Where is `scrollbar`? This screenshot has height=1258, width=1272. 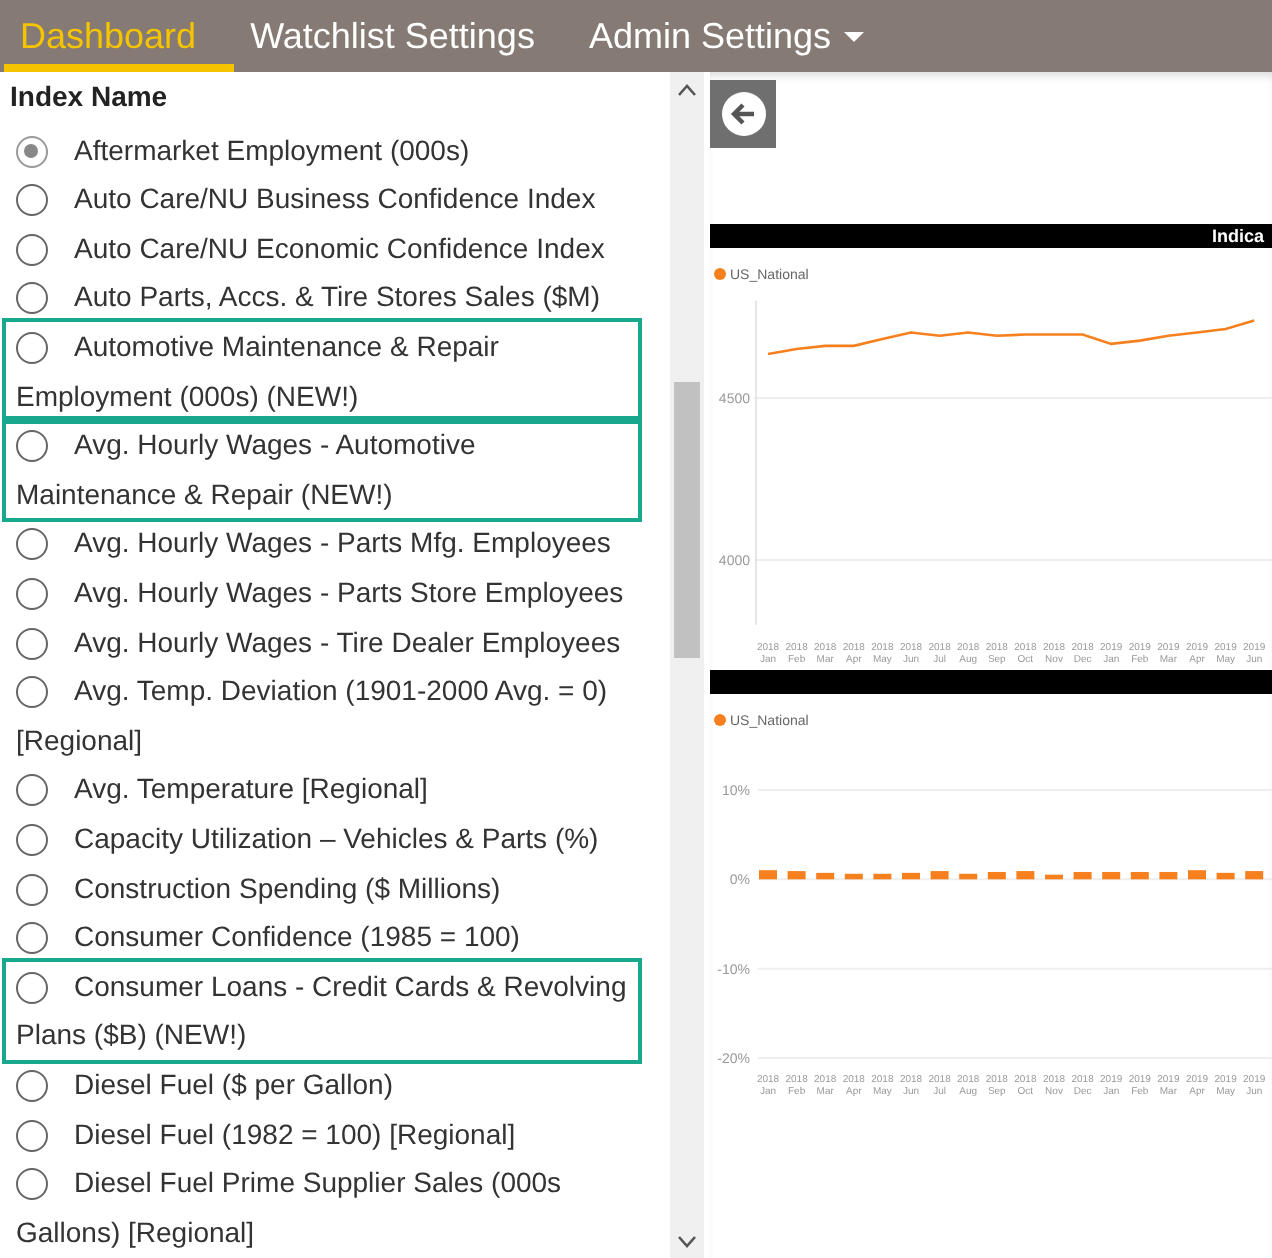
scrollbar is located at coordinates (687, 665).